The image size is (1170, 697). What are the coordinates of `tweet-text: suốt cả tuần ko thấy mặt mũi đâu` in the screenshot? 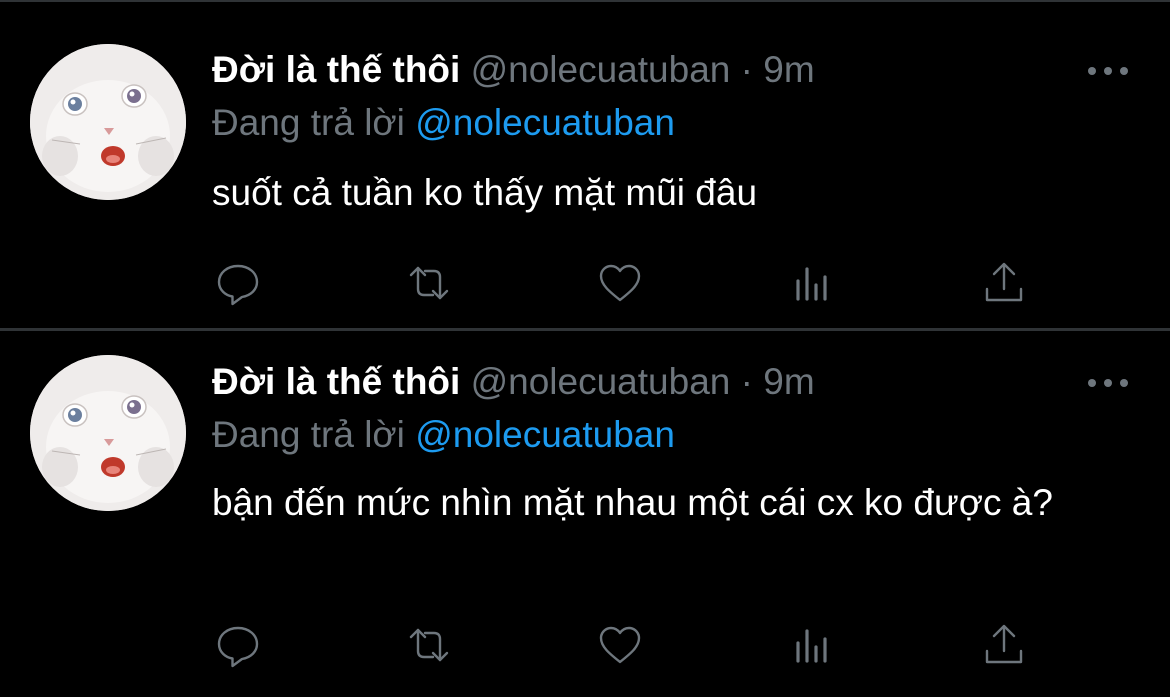 It's located at (485, 192).